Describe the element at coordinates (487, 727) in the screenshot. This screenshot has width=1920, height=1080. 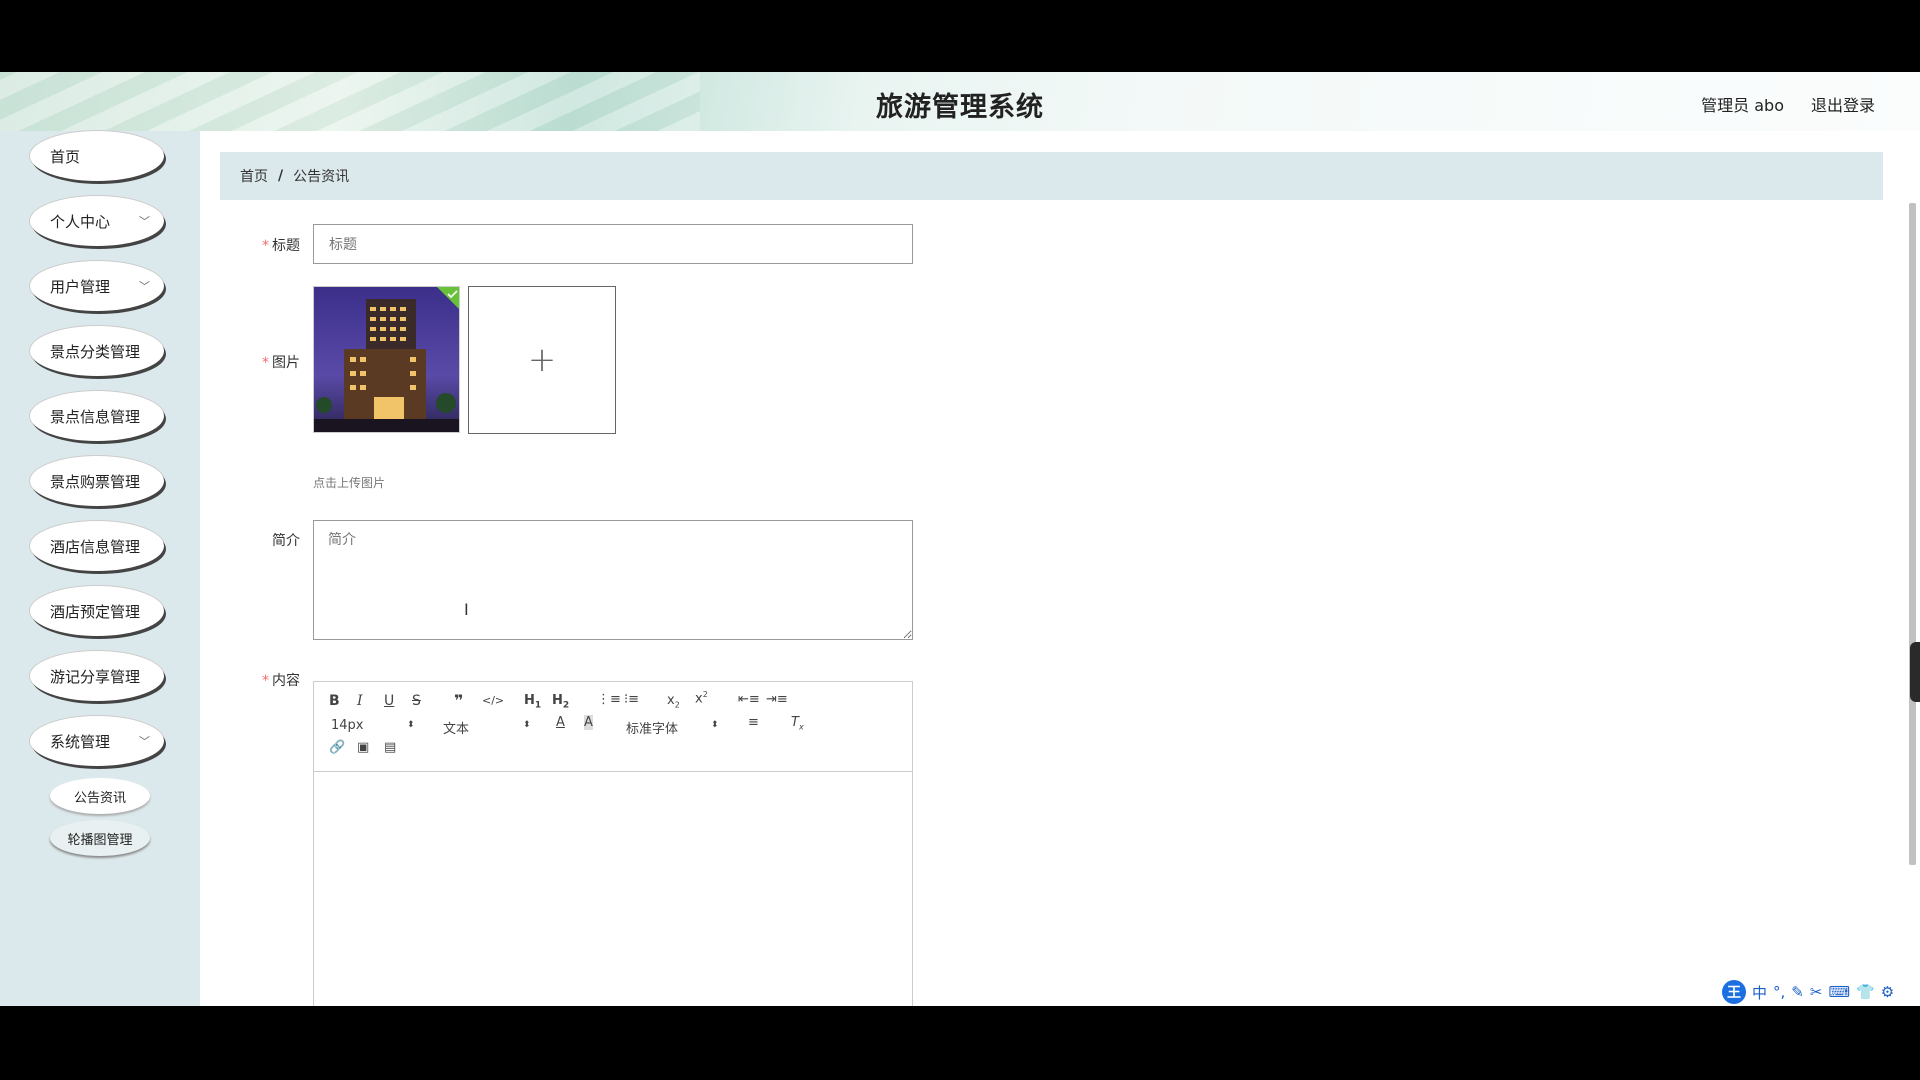
I see `header-select: 文本 ⬍` at that location.